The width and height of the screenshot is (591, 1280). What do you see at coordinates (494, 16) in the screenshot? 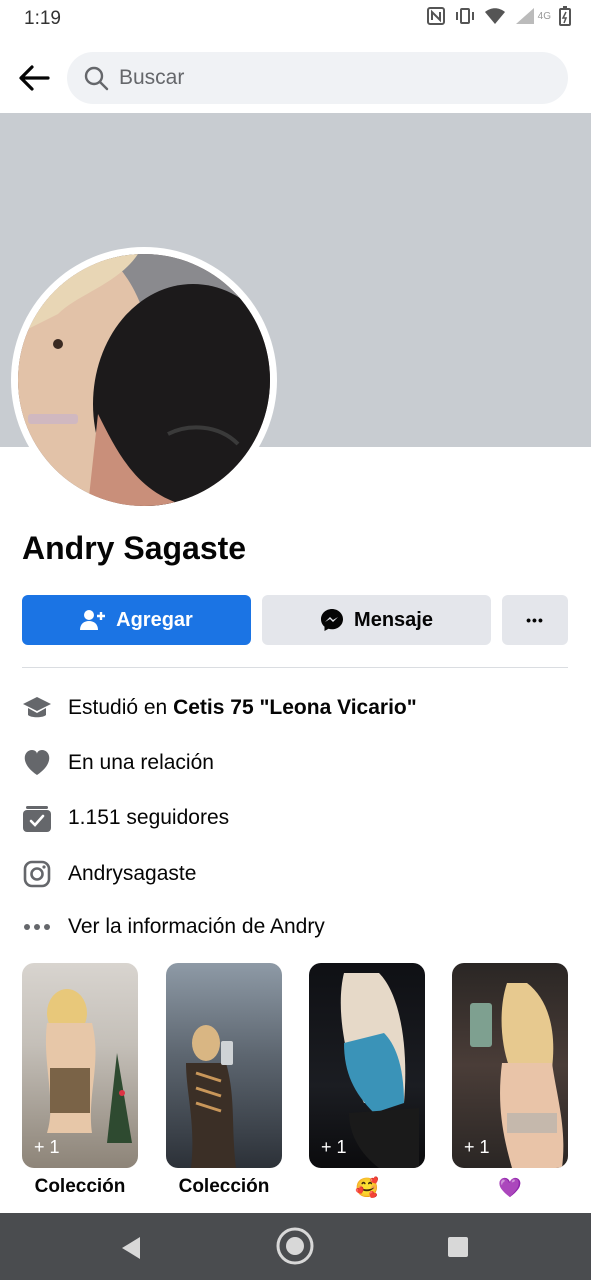
I see `wifi-icon` at bounding box center [494, 16].